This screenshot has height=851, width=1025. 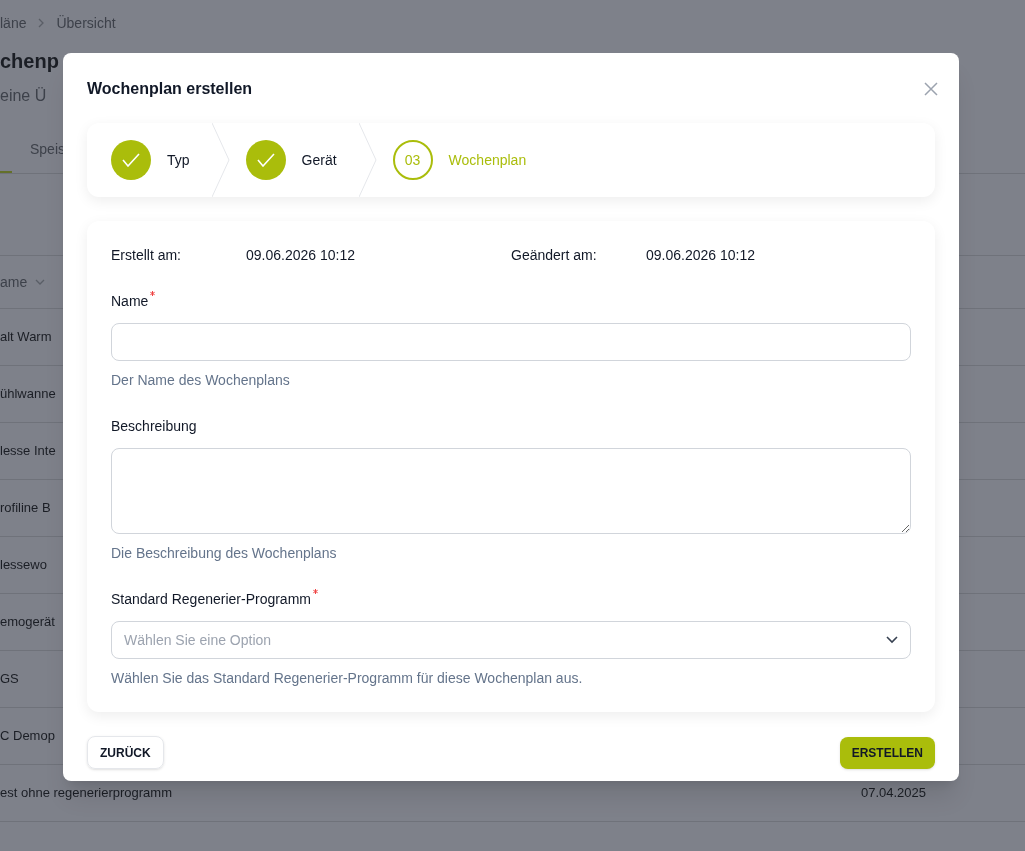 What do you see at coordinates (511, 491) in the screenshot?
I see `text-area` at bounding box center [511, 491].